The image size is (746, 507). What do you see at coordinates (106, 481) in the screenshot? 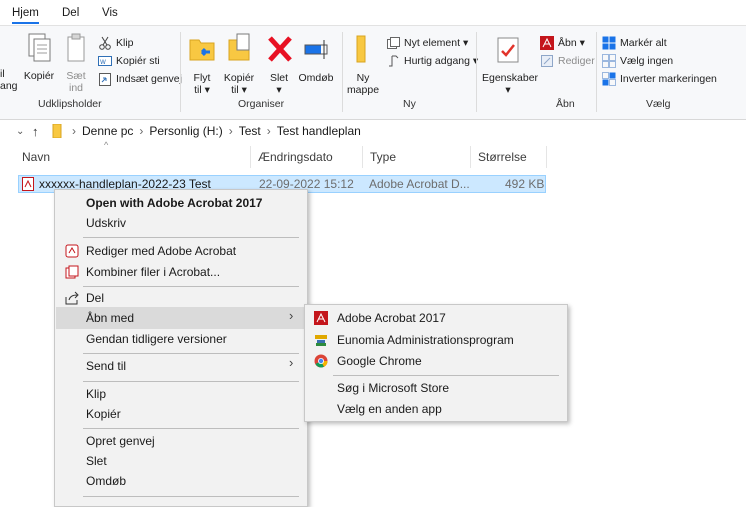
I see `menu-item-label: Omdøb` at bounding box center [106, 481].